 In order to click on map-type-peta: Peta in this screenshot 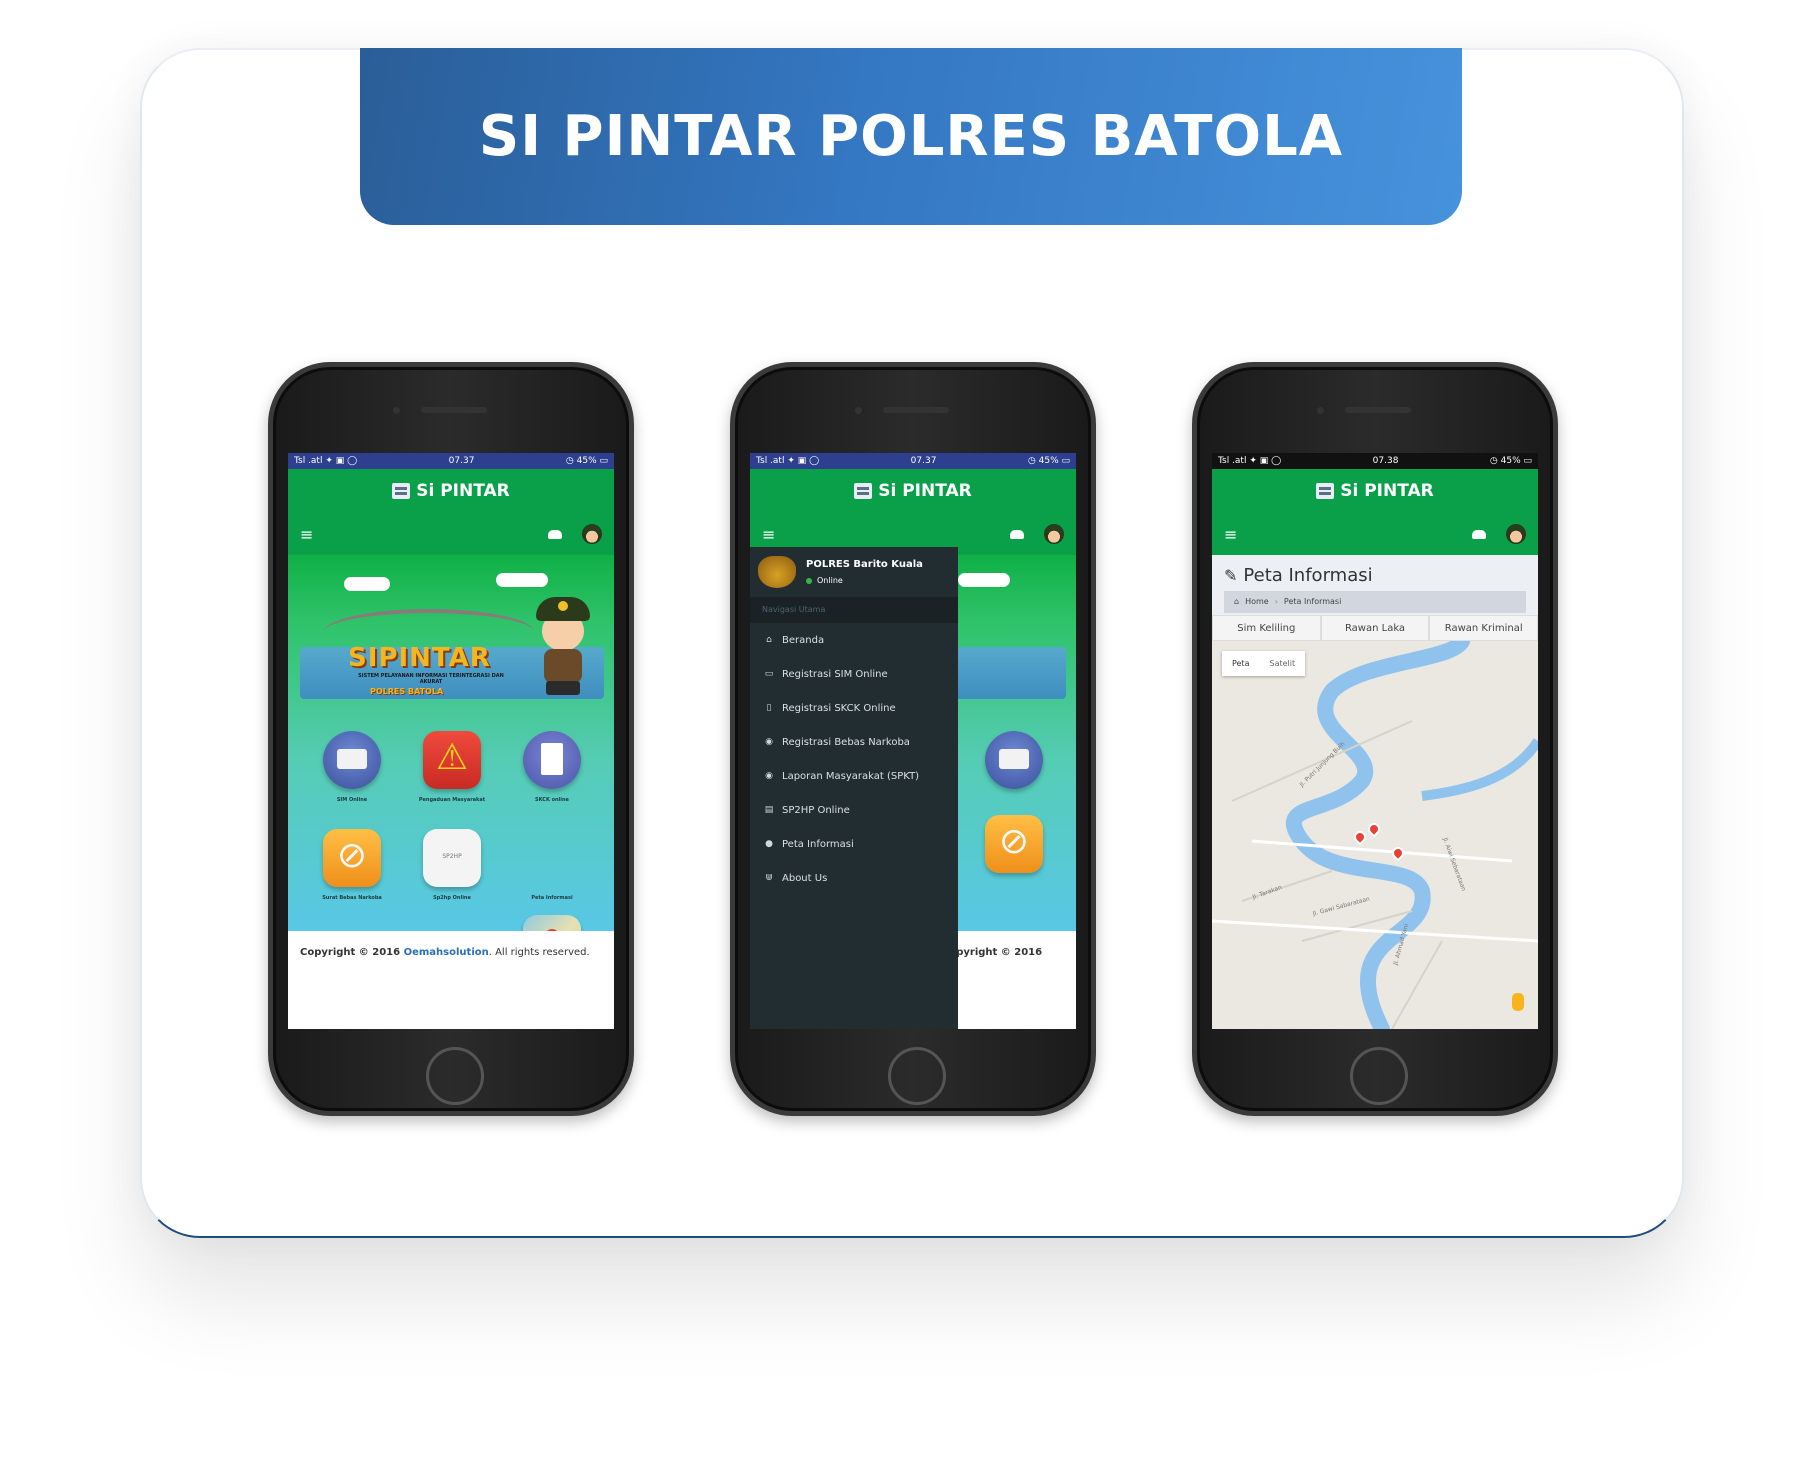, I will do `click(1241, 663)`.